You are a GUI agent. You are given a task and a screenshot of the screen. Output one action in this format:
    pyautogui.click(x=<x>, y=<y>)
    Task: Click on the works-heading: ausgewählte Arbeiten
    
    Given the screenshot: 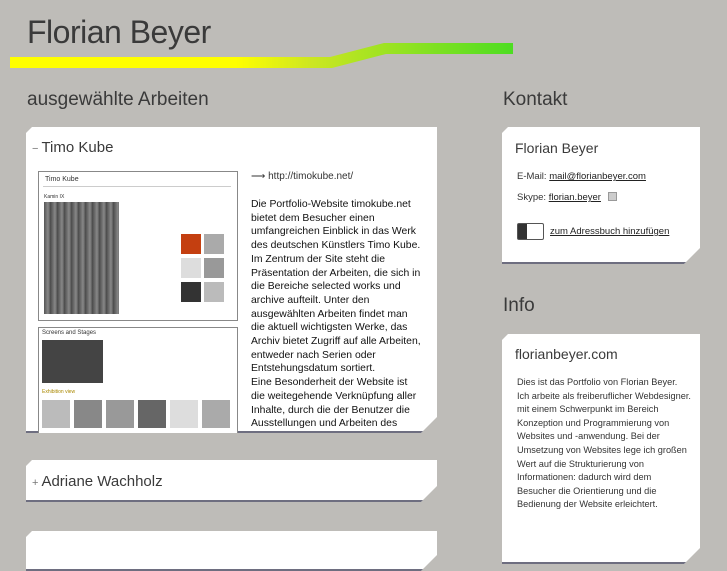 What is the action you would take?
    pyautogui.click(x=118, y=99)
    